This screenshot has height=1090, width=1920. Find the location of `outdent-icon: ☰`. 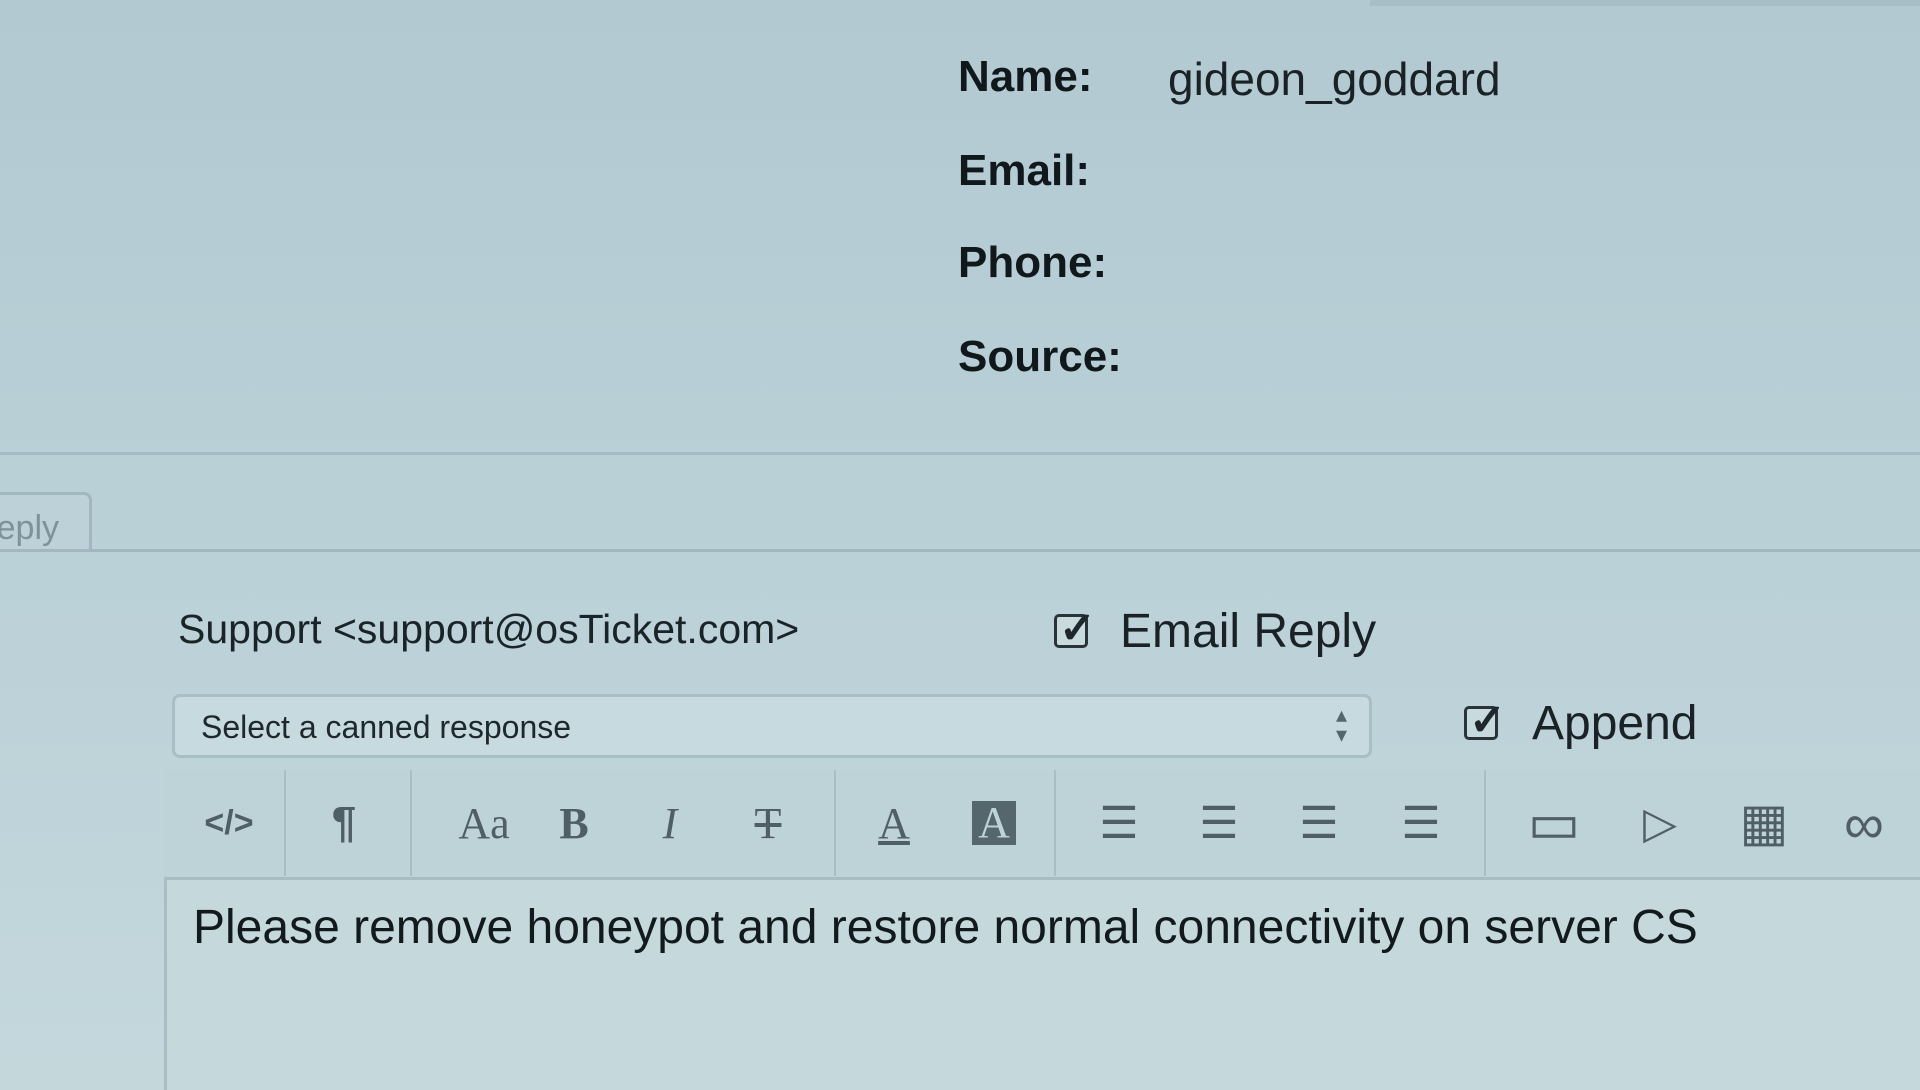

outdent-icon: ☰ is located at coordinates (1319, 823).